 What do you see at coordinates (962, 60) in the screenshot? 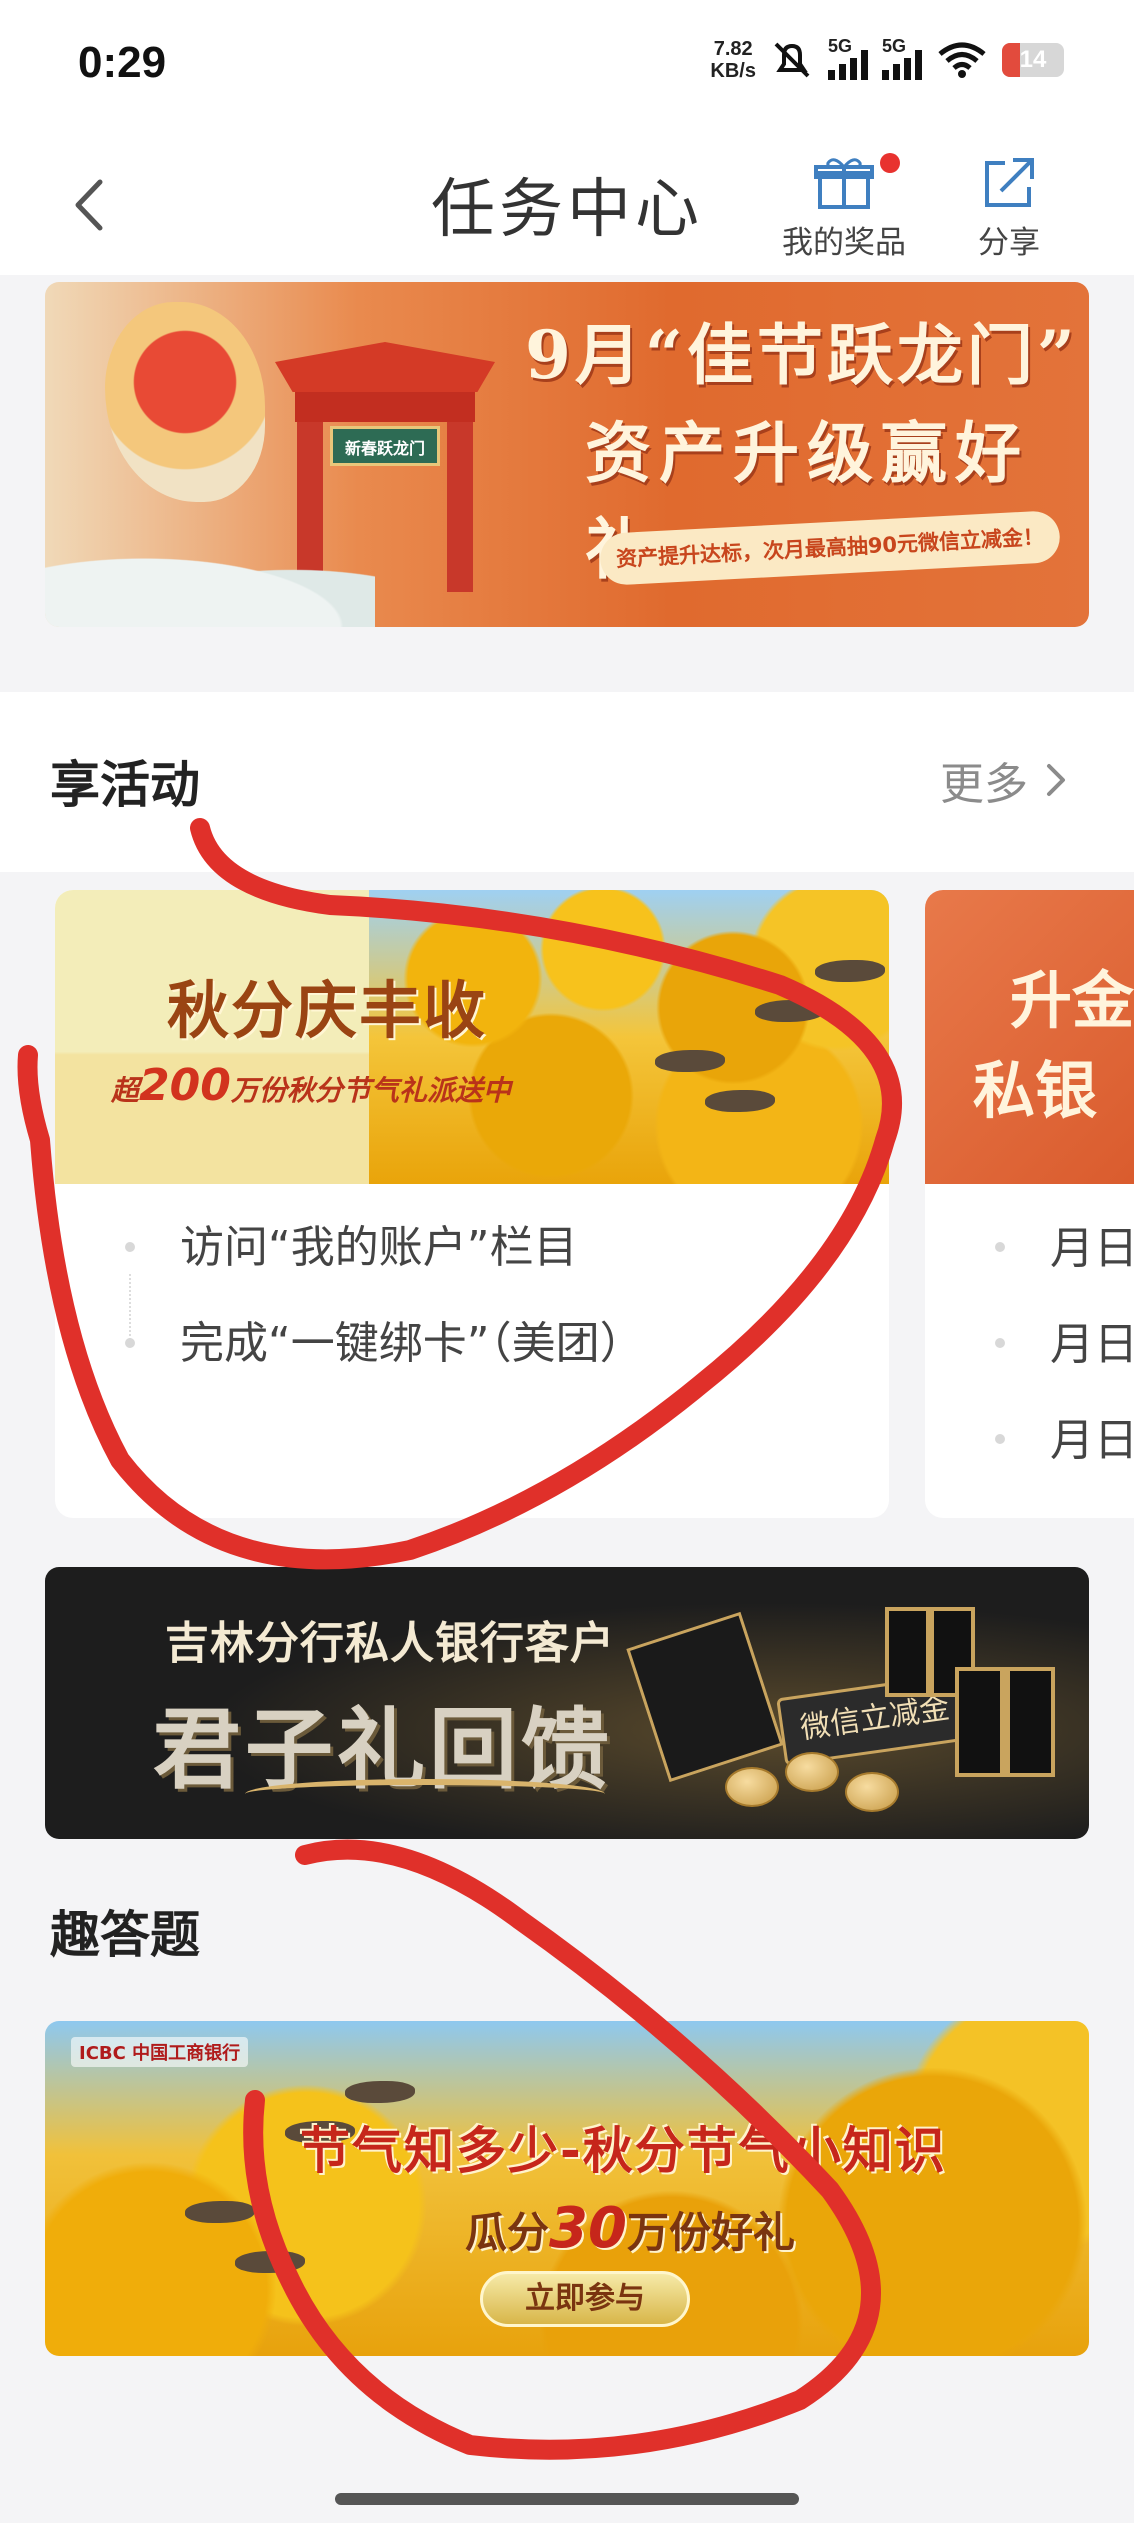
I see `wifi-icon` at bounding box center [962, 60].